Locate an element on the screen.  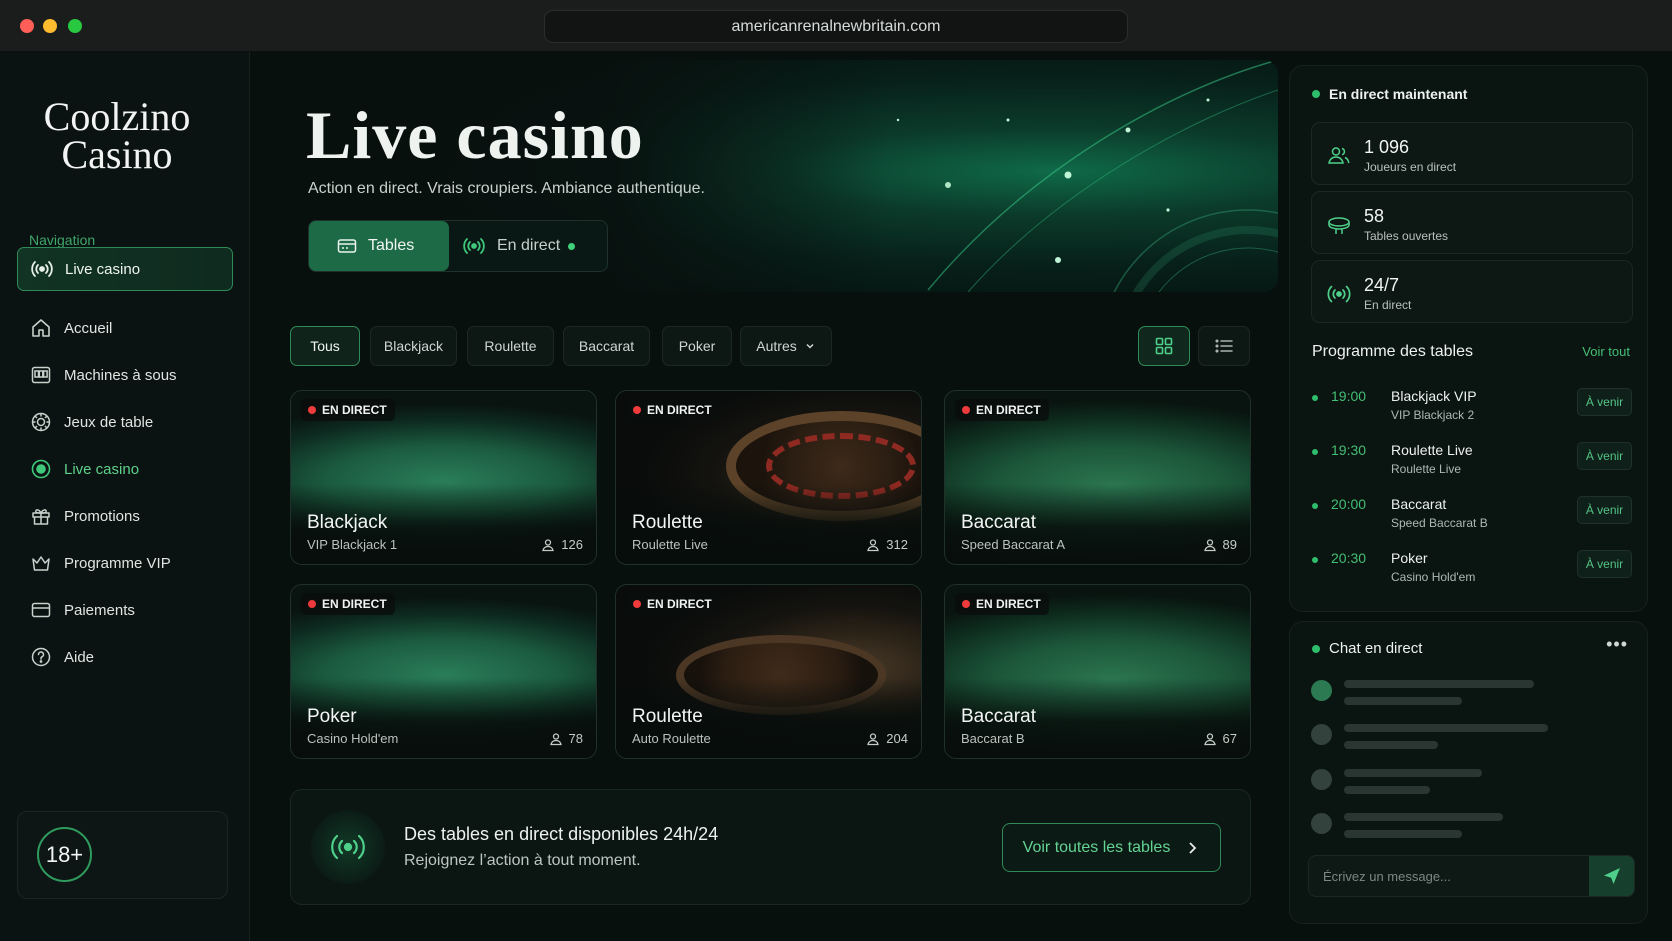
schedule-heading: Programme des tables is located at coordinates (1392, 351).